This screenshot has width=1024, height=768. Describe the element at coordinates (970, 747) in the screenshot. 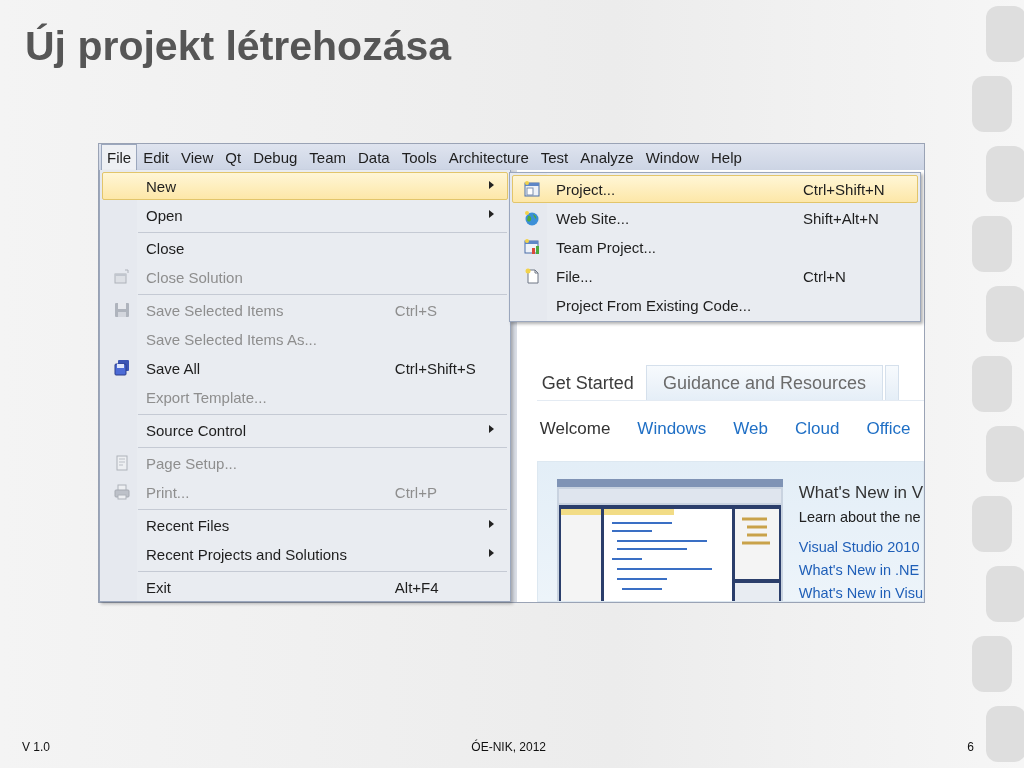

I see `page-number: 6` at that location.